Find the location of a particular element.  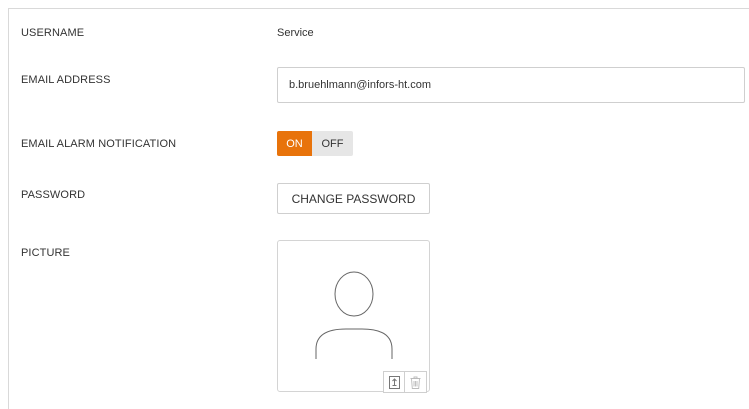

toggle-off-option: OFF is located at coordinates (332, 143).